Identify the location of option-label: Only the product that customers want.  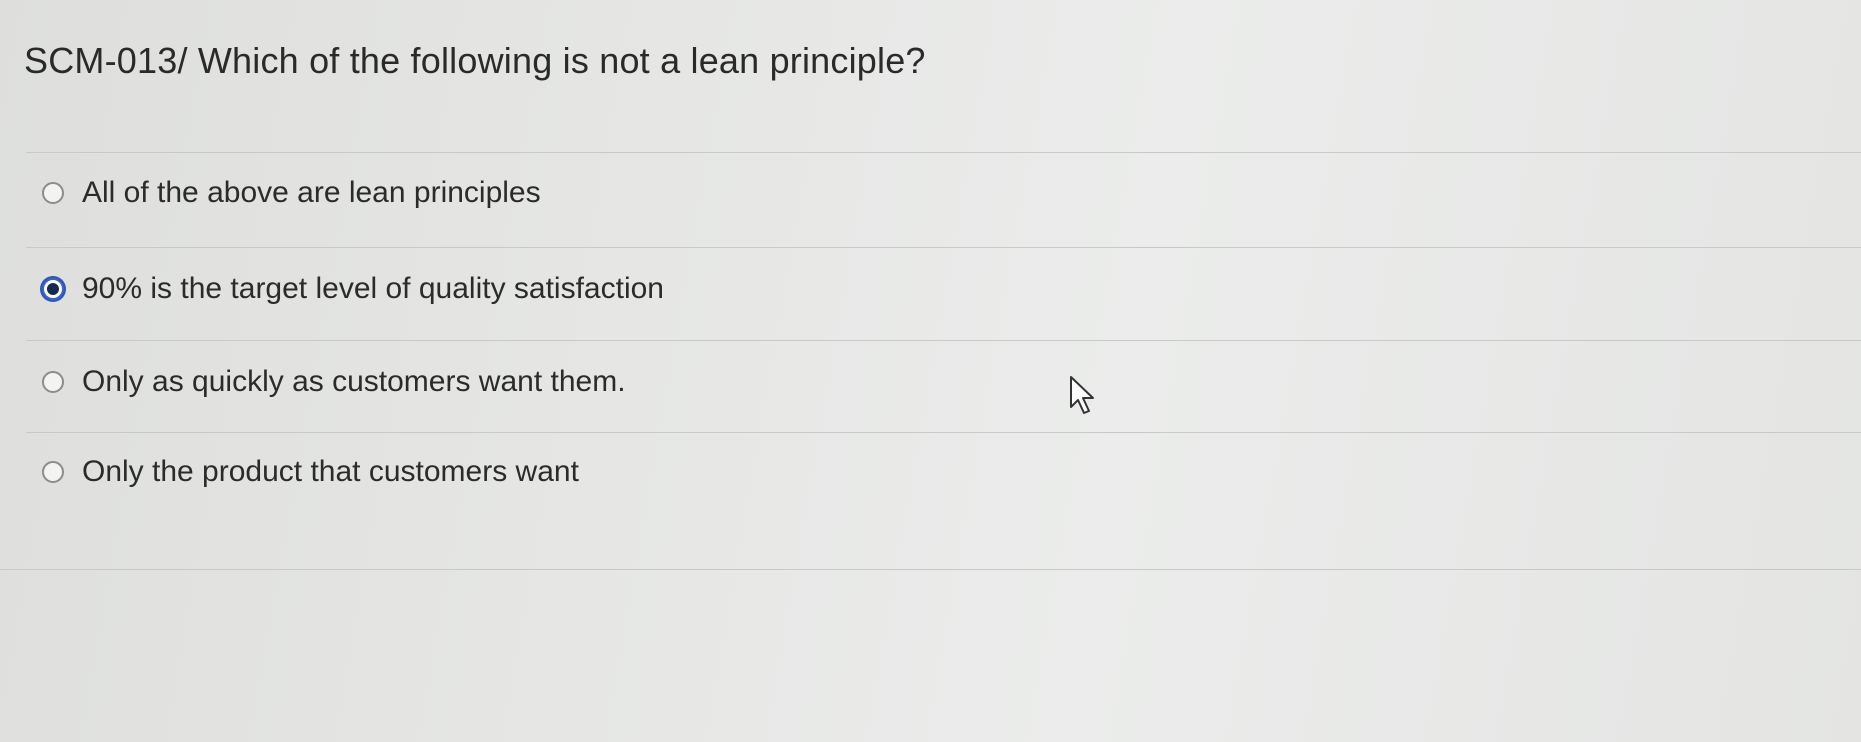
(330, 471).